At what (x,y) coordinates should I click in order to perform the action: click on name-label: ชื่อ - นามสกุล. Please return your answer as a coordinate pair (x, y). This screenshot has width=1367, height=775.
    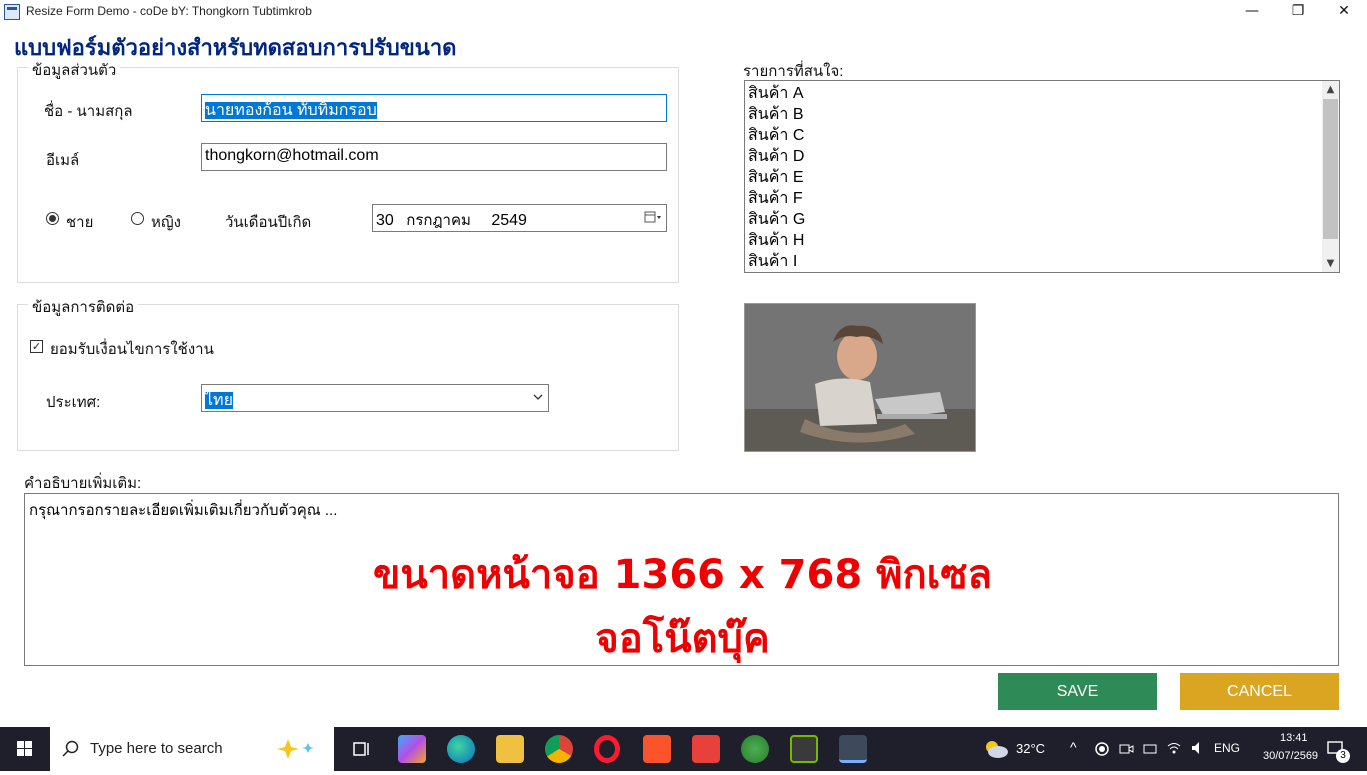
    Looking at the image, I should click on (88, 111).